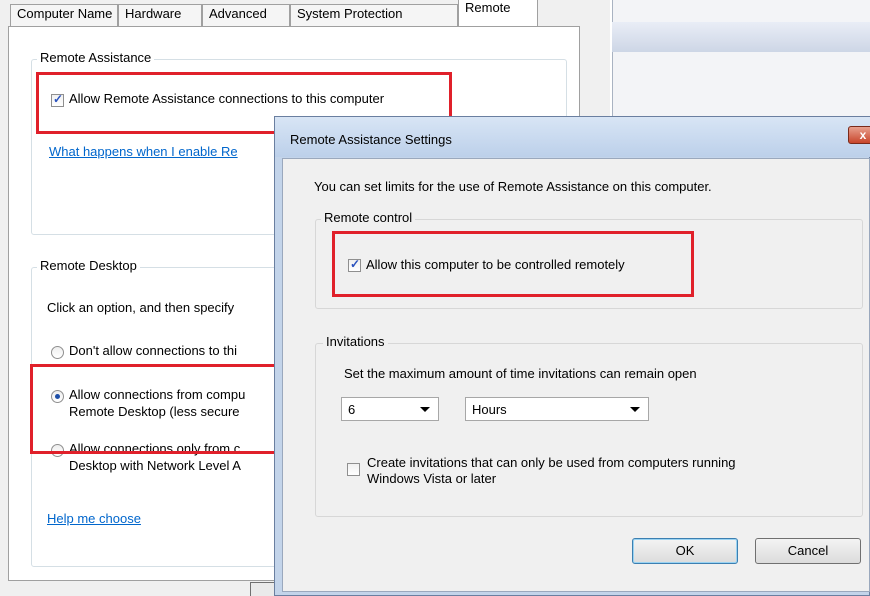 Image resolution: width=870 pixels, height=596 pixels. What do you see at coordinates (160, 15) in the screenshot?
I see `tab-hardware: Hardware` at bounding box center [160, 15].